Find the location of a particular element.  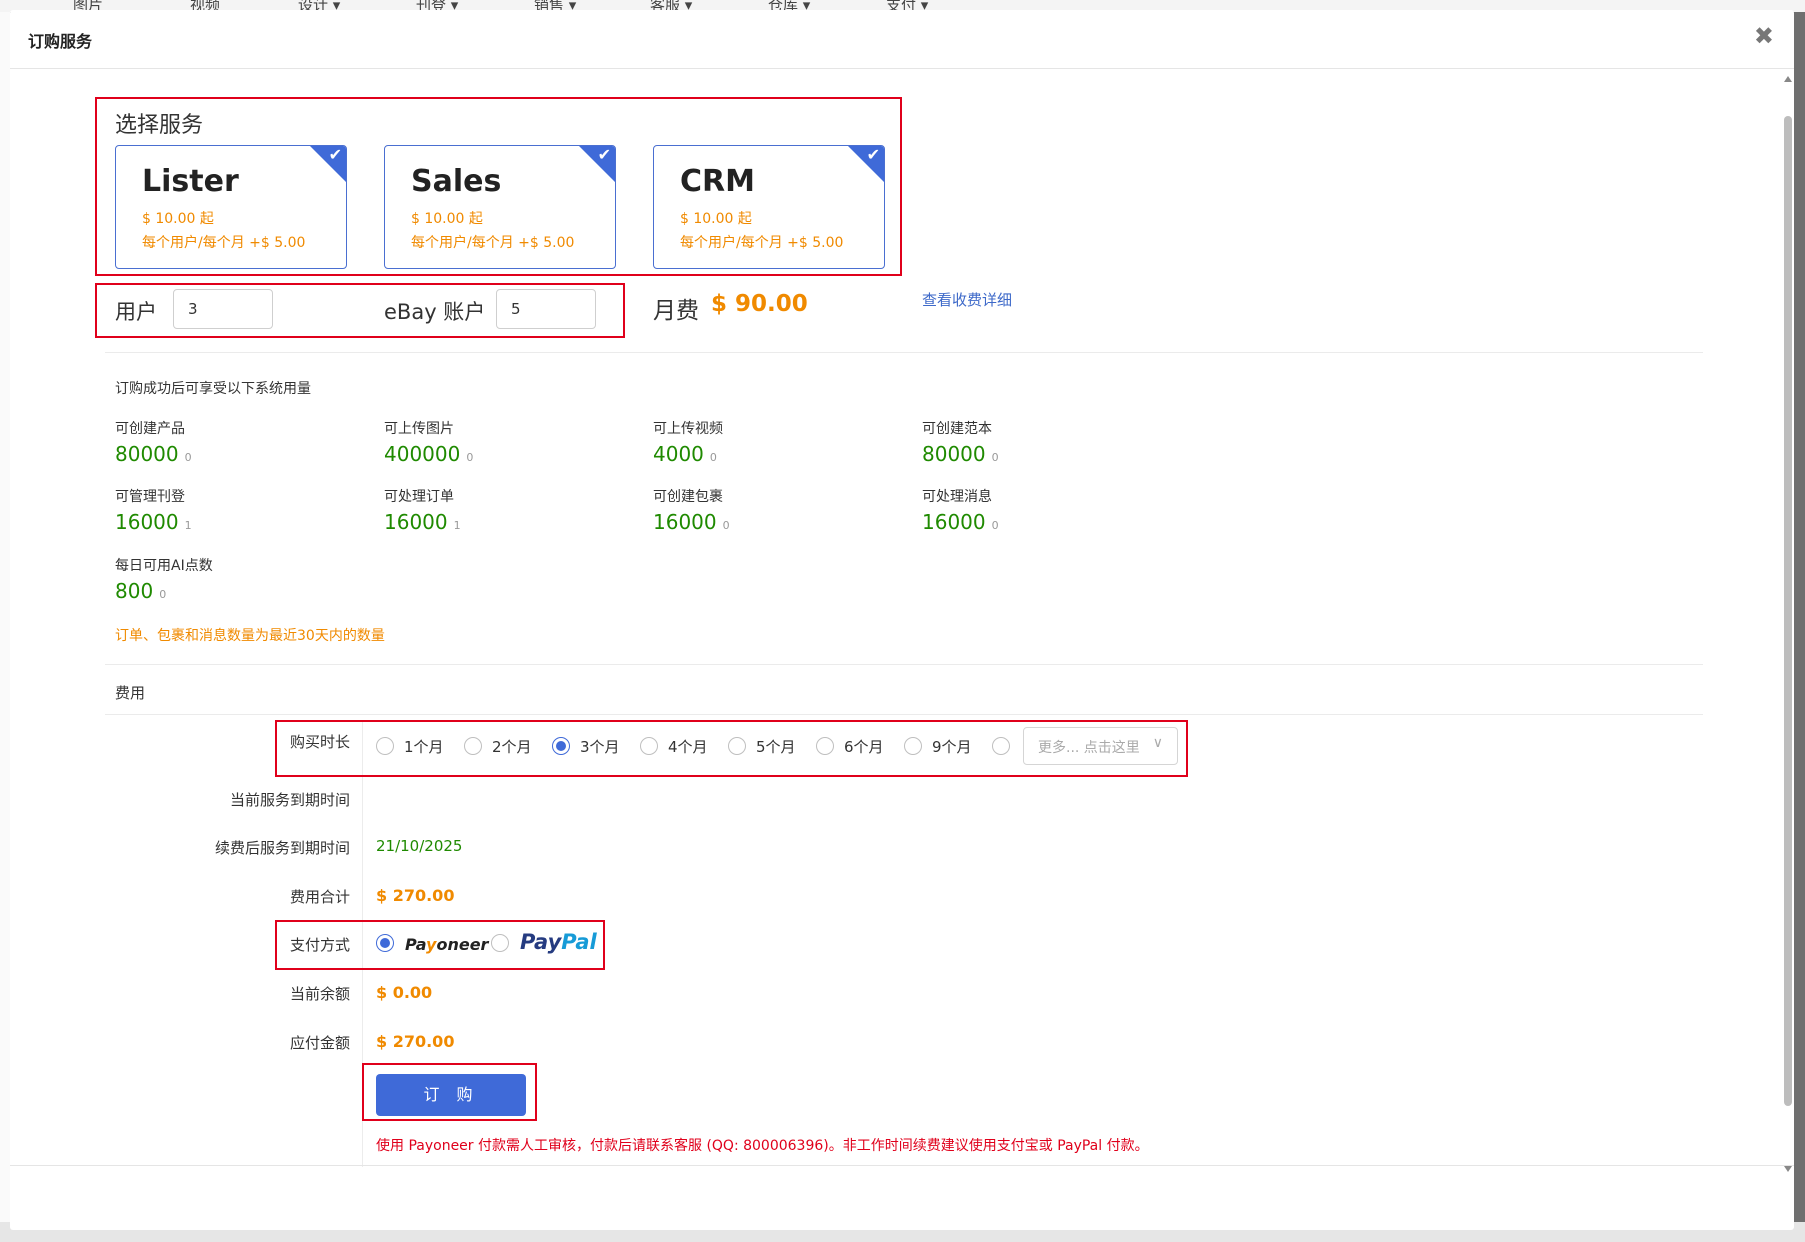

renewed-expiry-value: 21/10/2025 is located at coordinates (419, 846).